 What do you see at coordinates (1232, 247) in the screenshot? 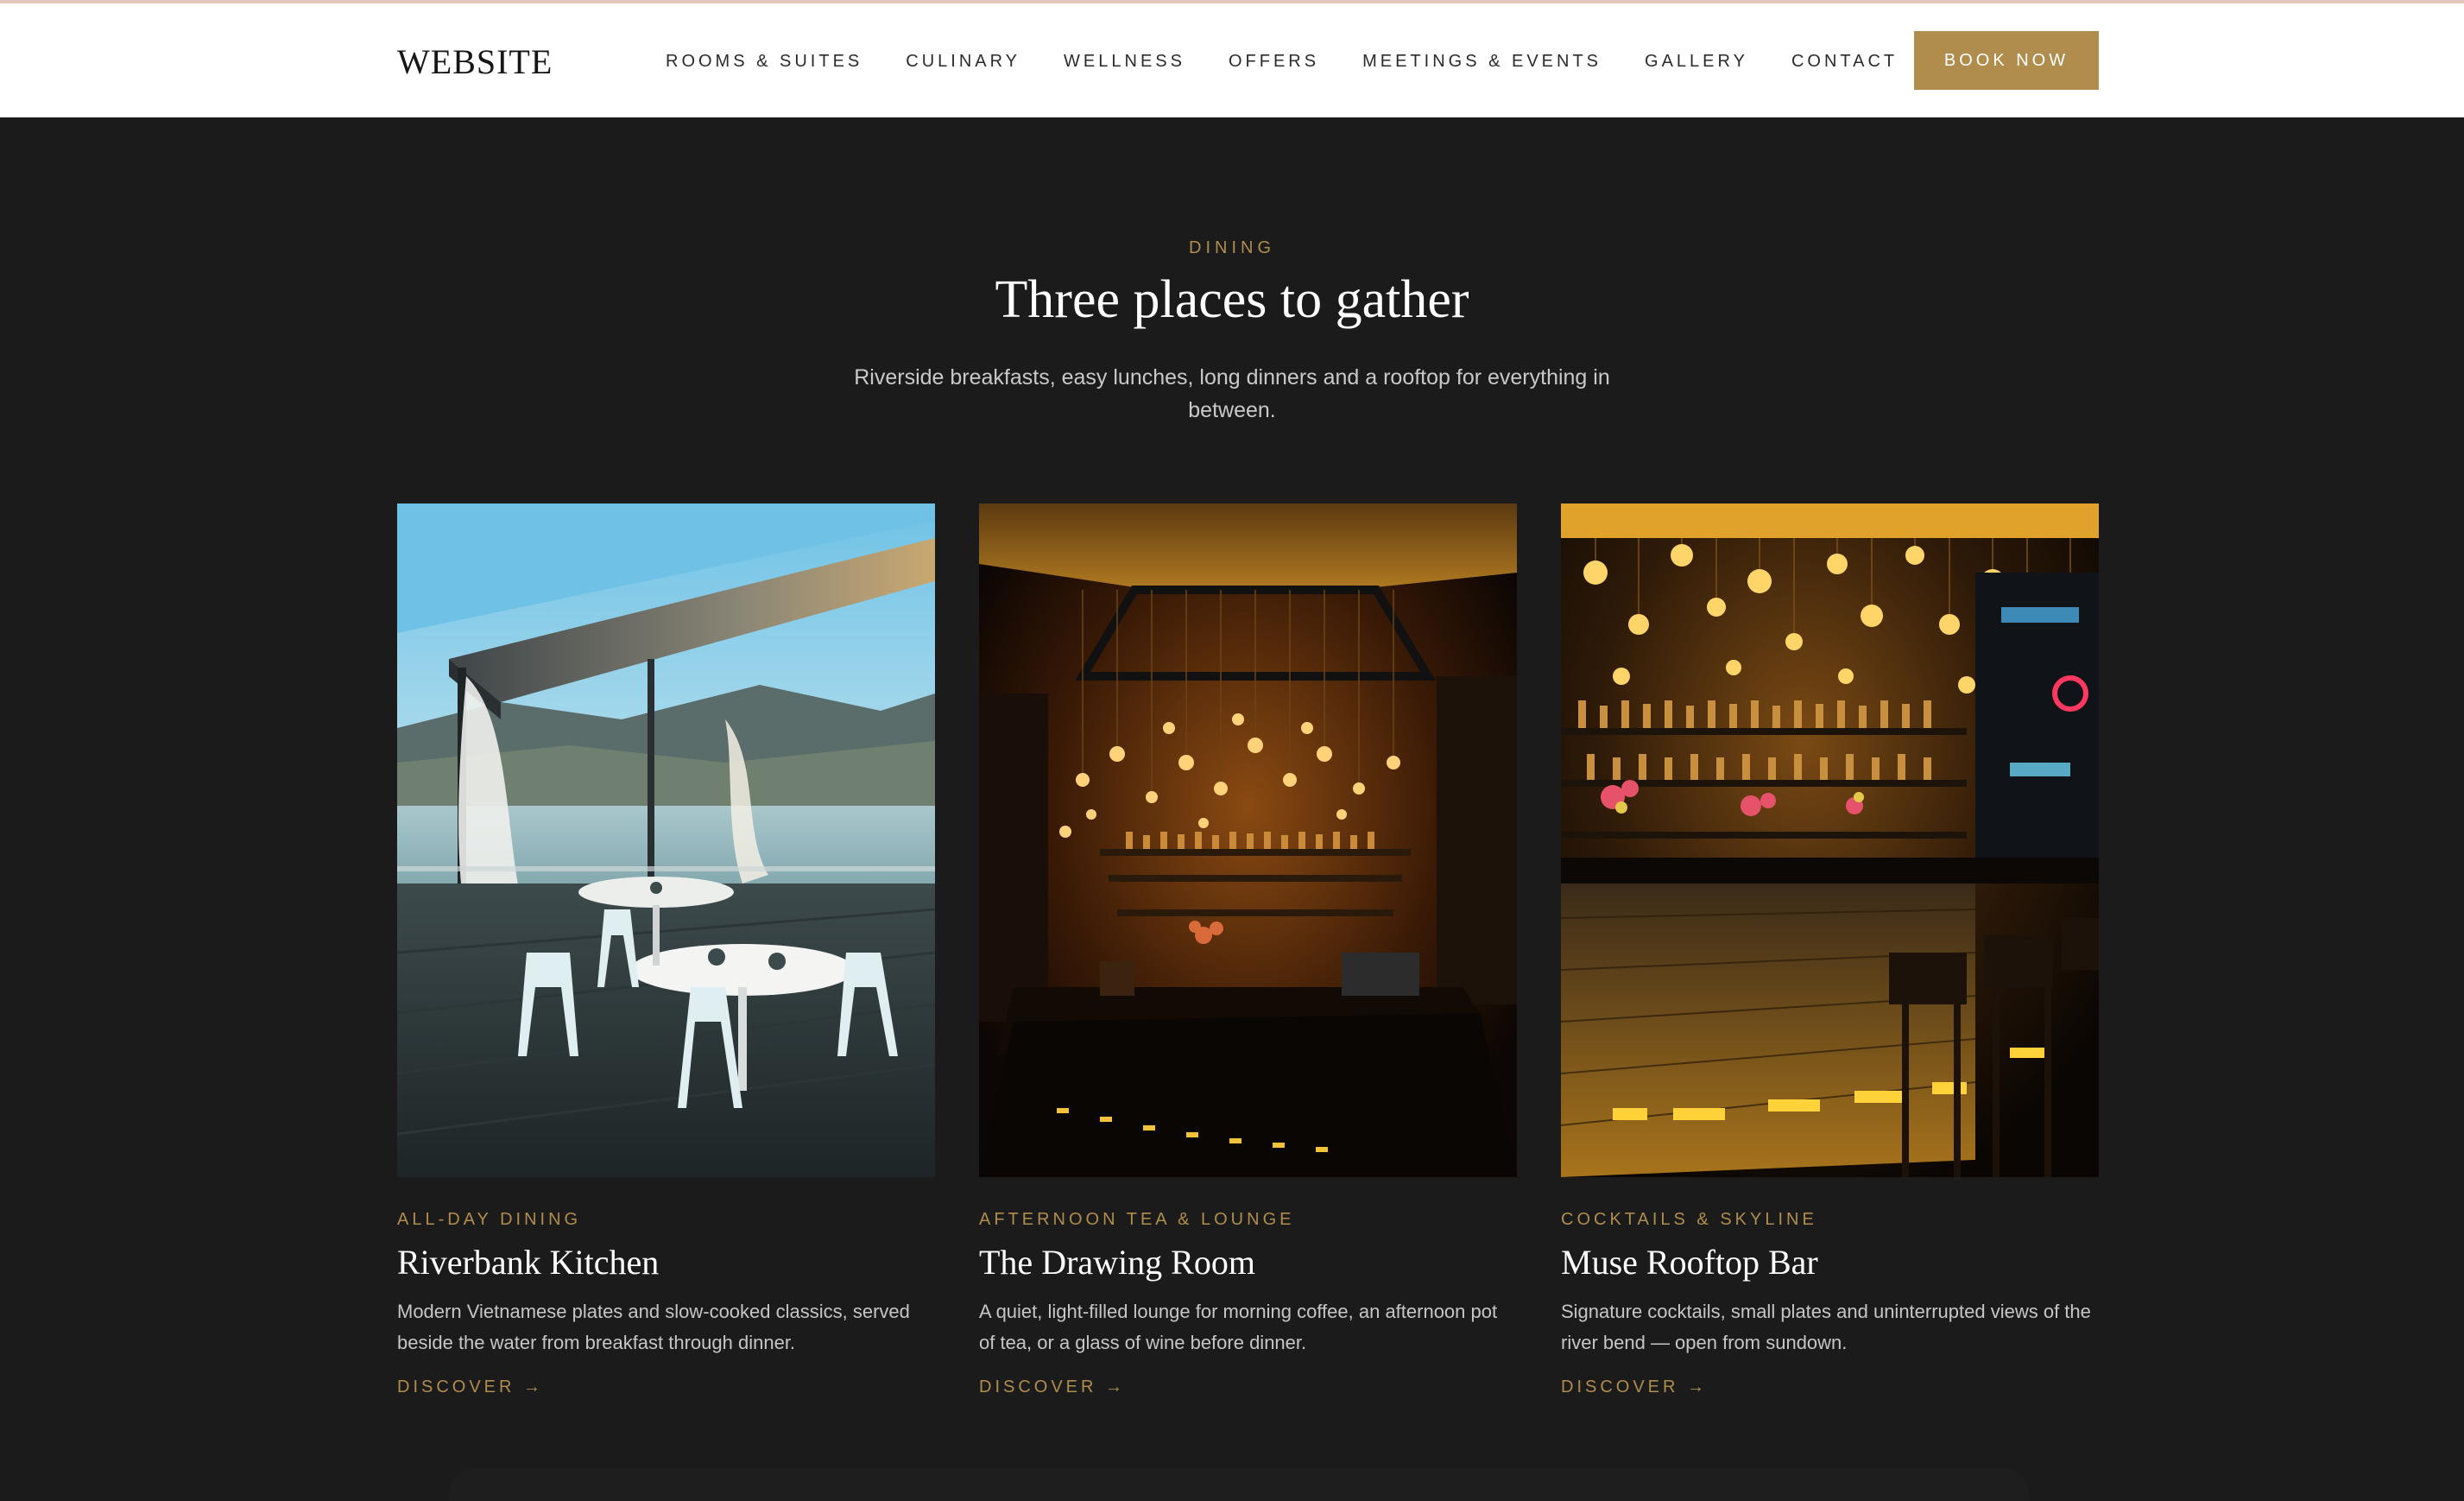
I see `section-eyebrow: DINING` at bounding box center [1232, 247].